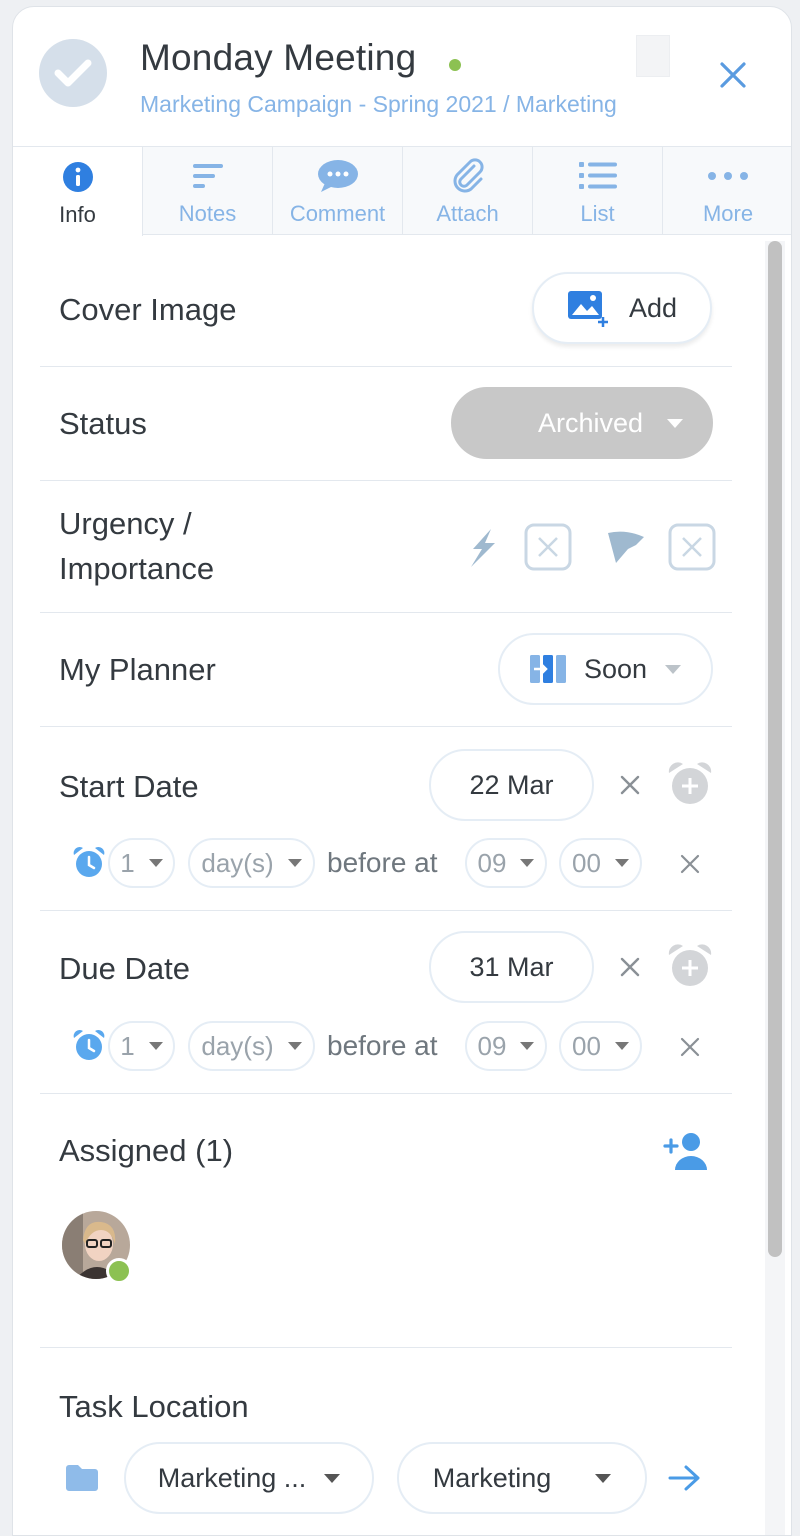  What do you see at coordinates (141, 863) in the screenshot?
I see `start-reminder-amount-select: 1` at bounding box center [141, 863].